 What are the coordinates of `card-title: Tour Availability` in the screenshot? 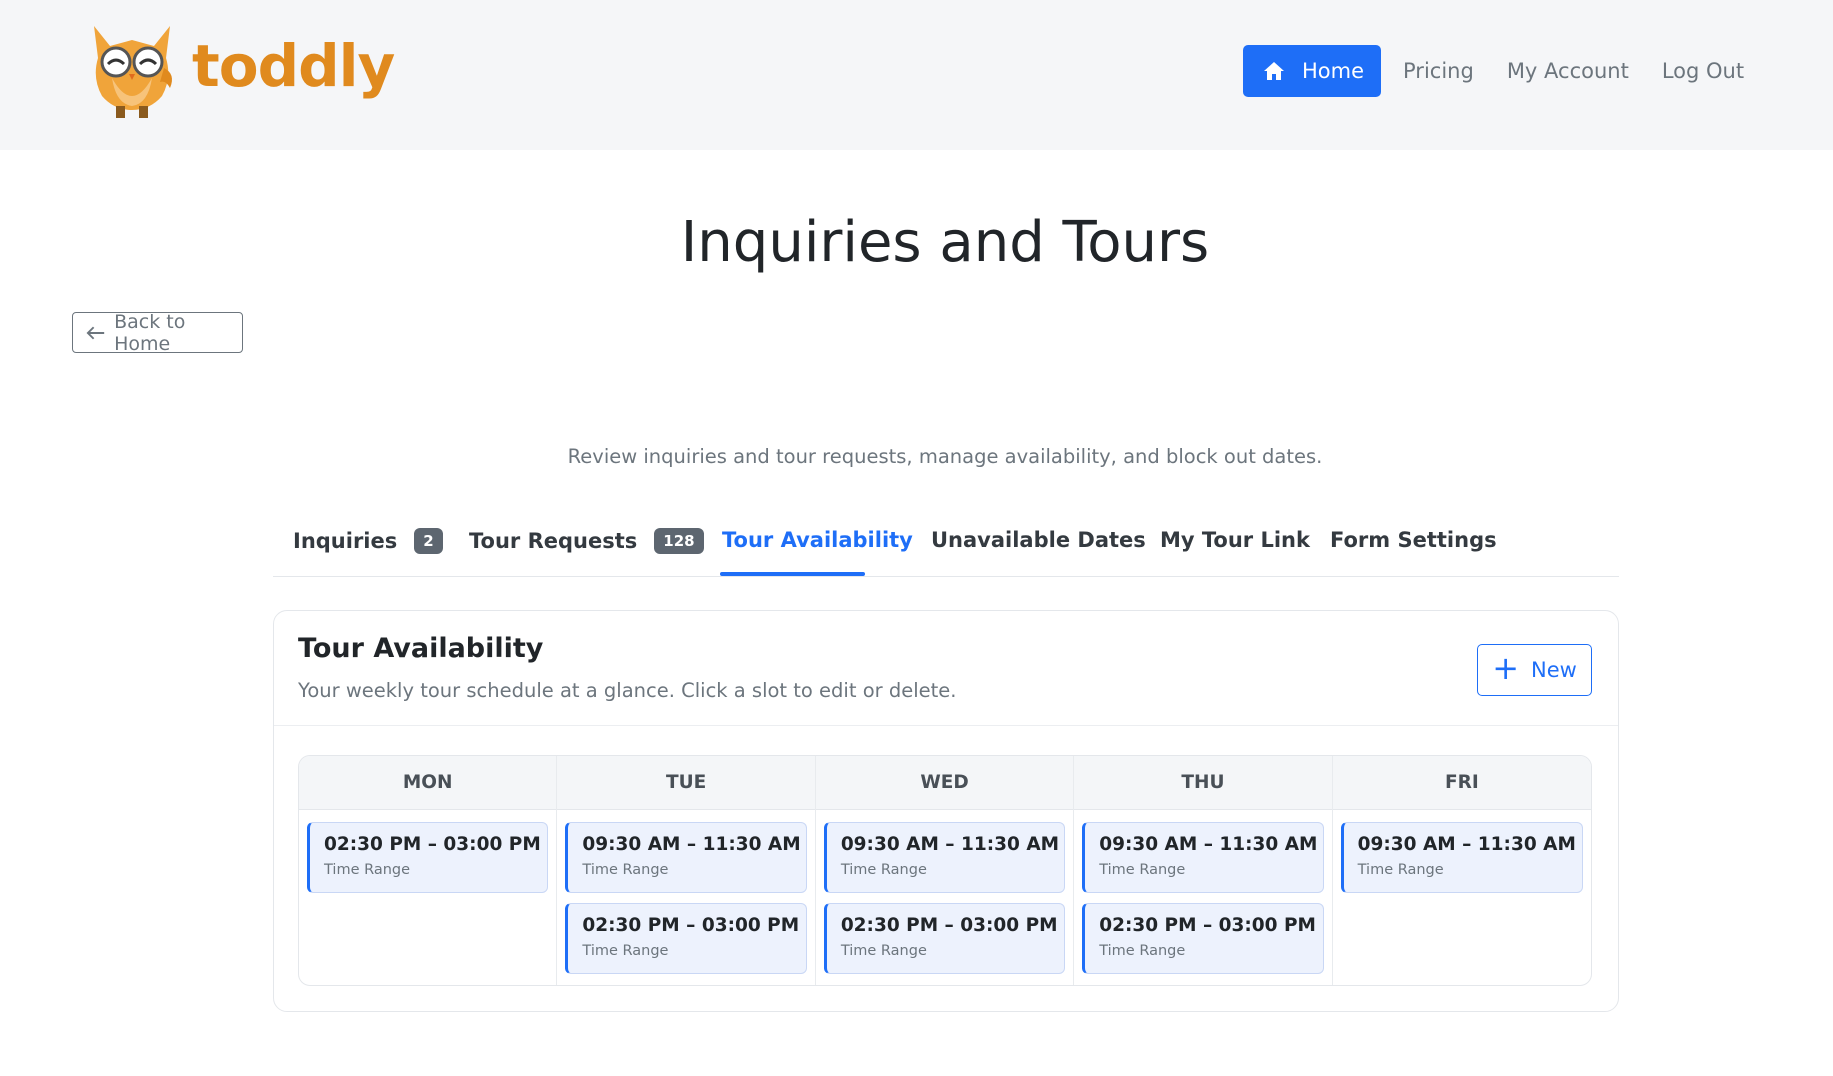 It's located at (421, 648).